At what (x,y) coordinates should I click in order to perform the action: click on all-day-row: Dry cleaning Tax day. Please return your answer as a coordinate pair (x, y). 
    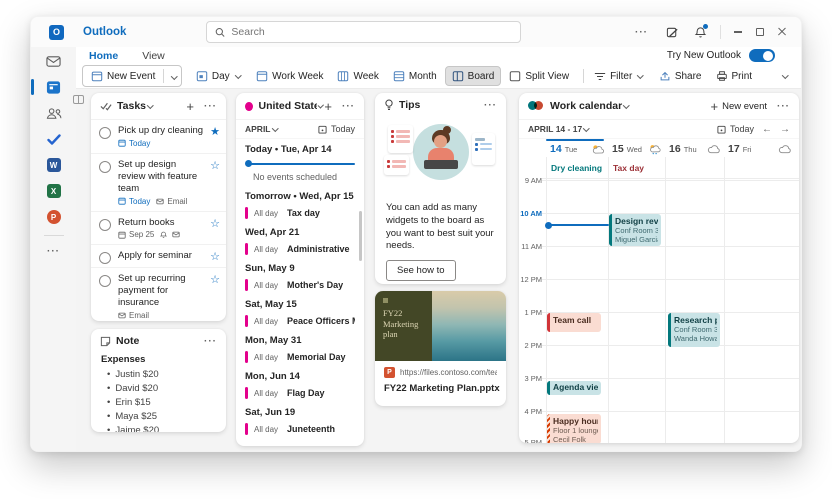
    Looking at the image, I should click on (659, 168).